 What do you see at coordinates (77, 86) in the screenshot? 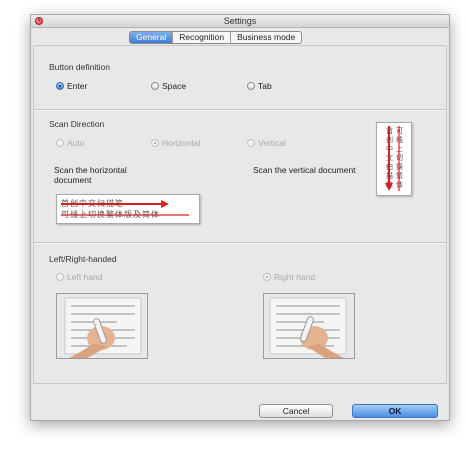
I see `radio-label: Enter` at bounding box center [77, 86].